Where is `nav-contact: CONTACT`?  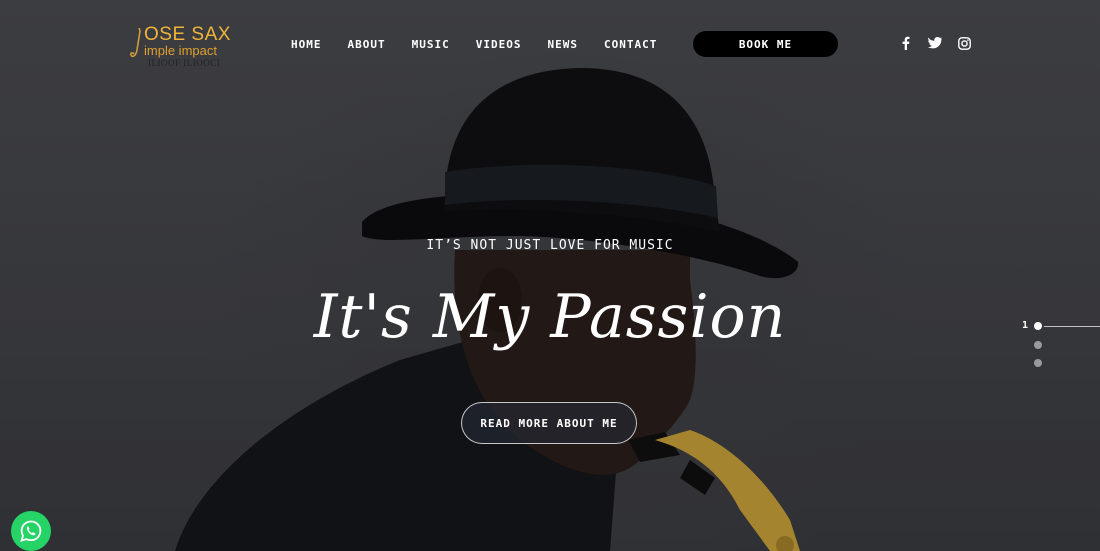
nav-contact: CONTACT is located at coordinates (630, 44).